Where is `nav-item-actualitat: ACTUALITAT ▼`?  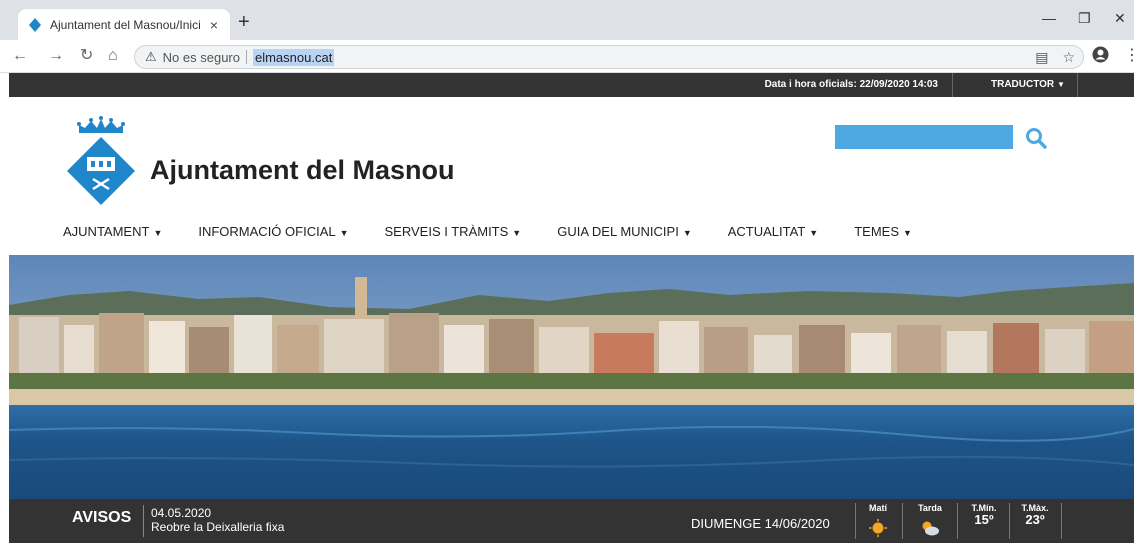
nav-item-actualitat: ACTUALITAT ▼ is located at coordinates (773, 231).